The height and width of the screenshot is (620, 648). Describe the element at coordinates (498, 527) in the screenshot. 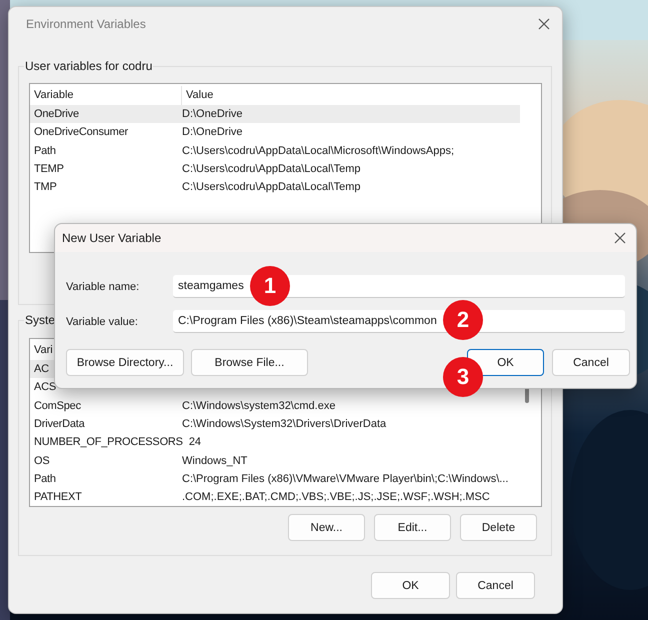

I see `action-button: Delete` at that location.